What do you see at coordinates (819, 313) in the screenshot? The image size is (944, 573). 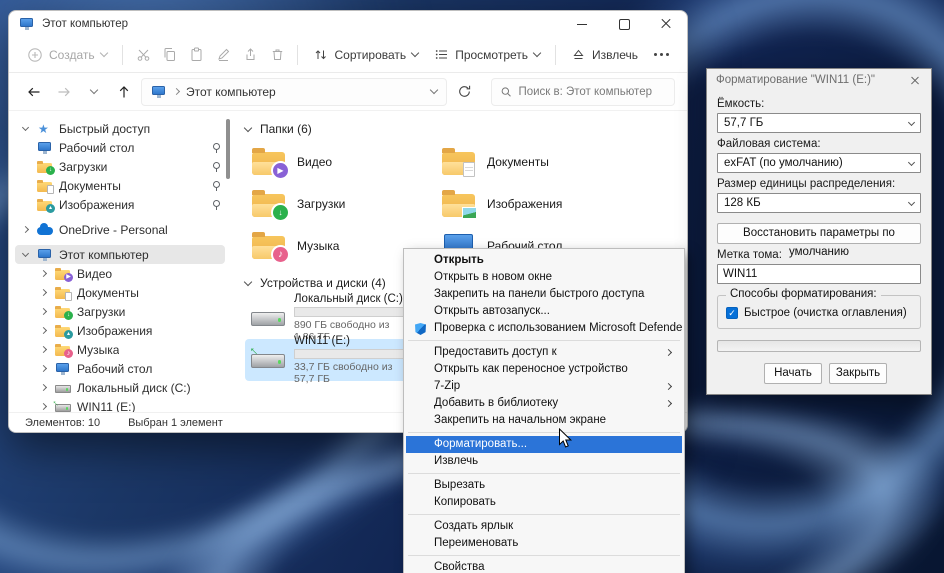 I see `quick-format-option: Быстрое (очистка оглавления)` at bounding box center [819, 313].